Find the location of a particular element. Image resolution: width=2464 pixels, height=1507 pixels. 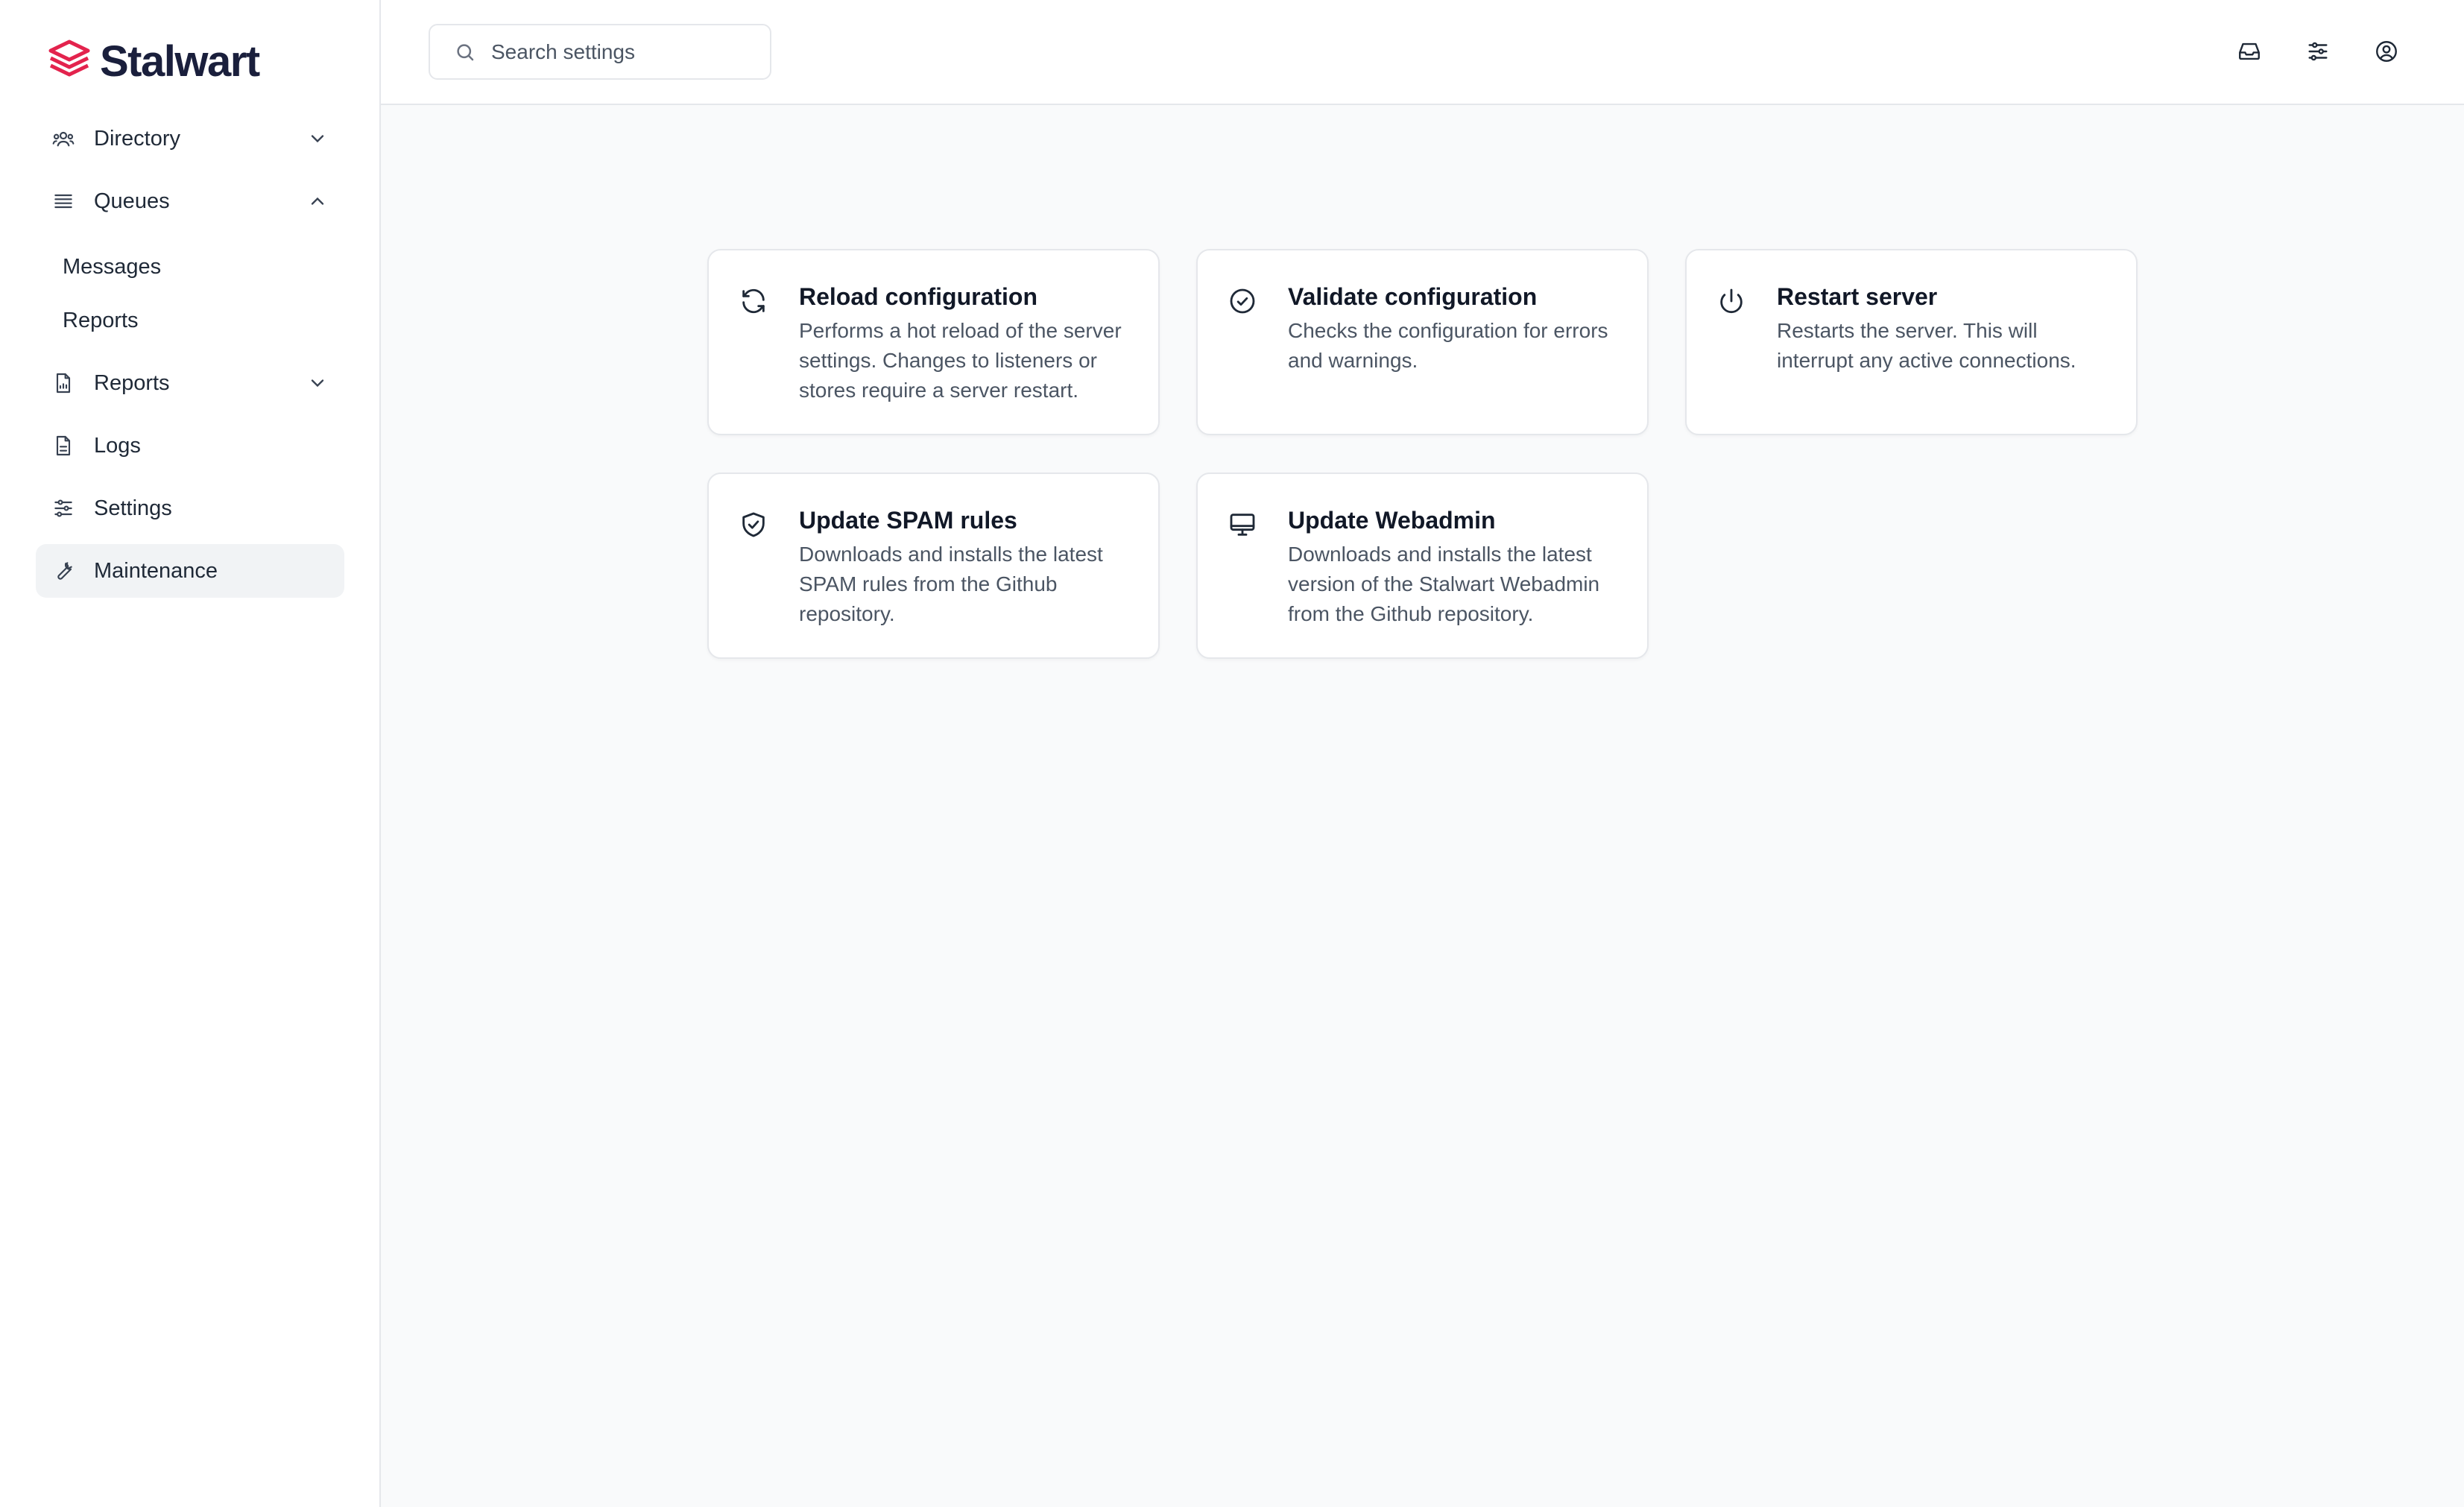

card-title: Update SPAM rules is located at coordinates (908, 520).